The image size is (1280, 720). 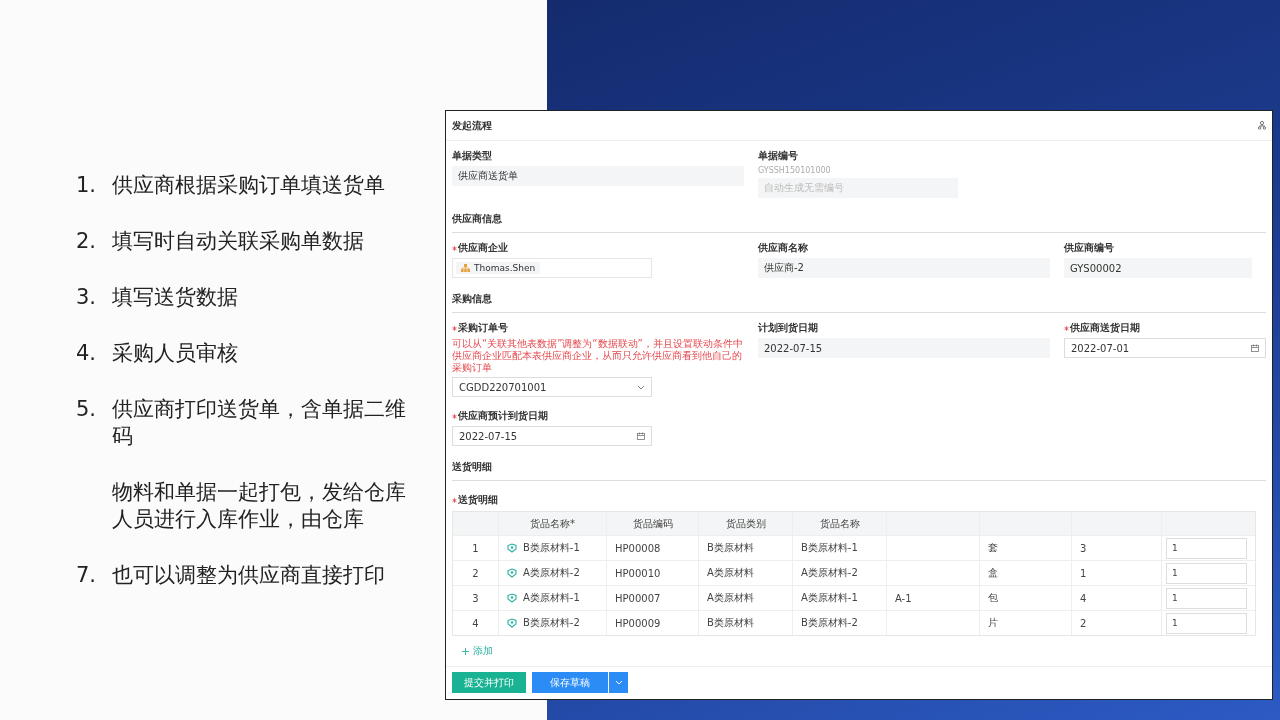 What do you see at coordinates (638, 548) in the screenshot?
I see `table-cell: HP00008` at bounding box center [638, 548].